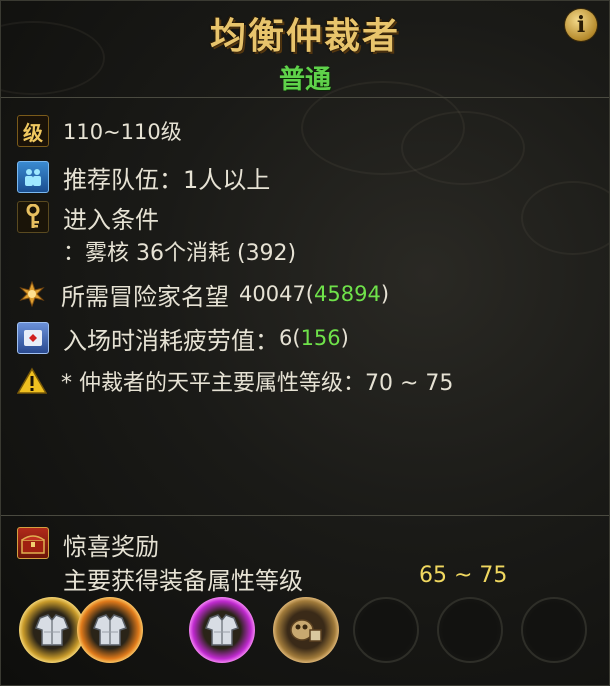  What do you see at coordinates (111, 547) in the screenshot?
I see `reward-title: 惊喜奖励` at bounding box center [111, 547].